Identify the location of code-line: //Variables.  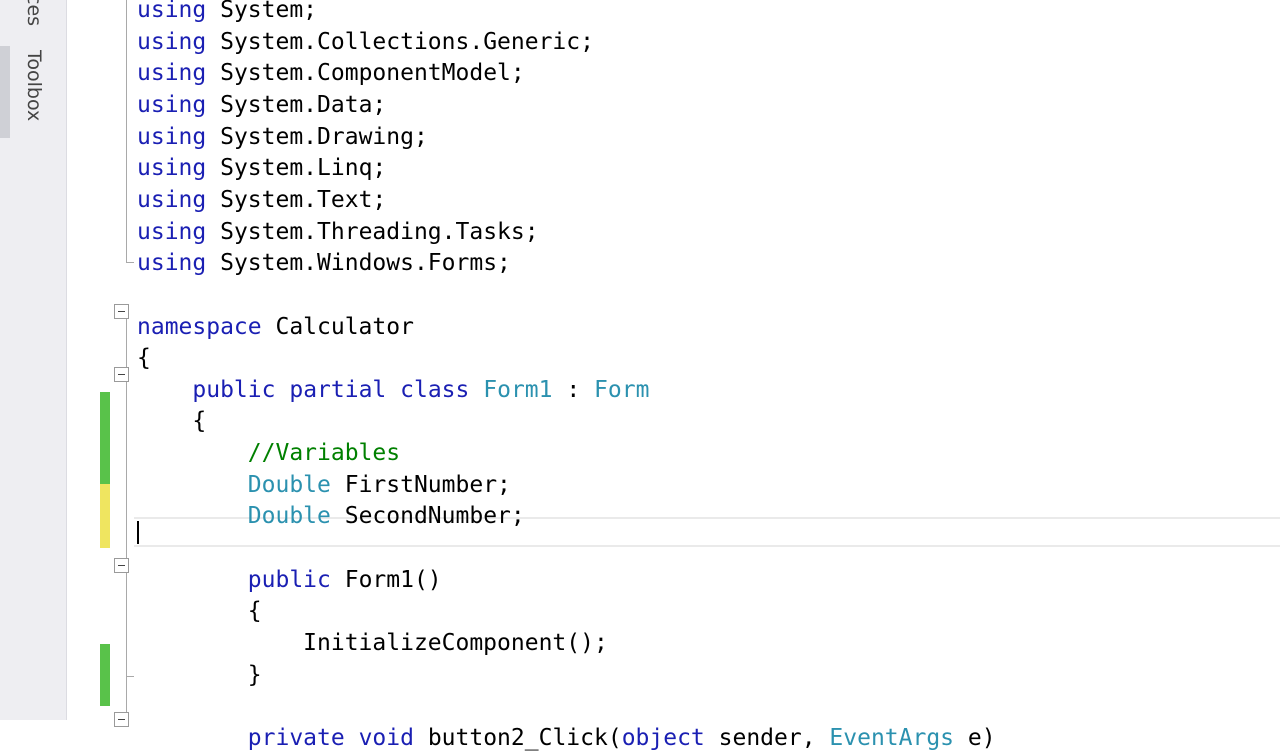
(268, 453).